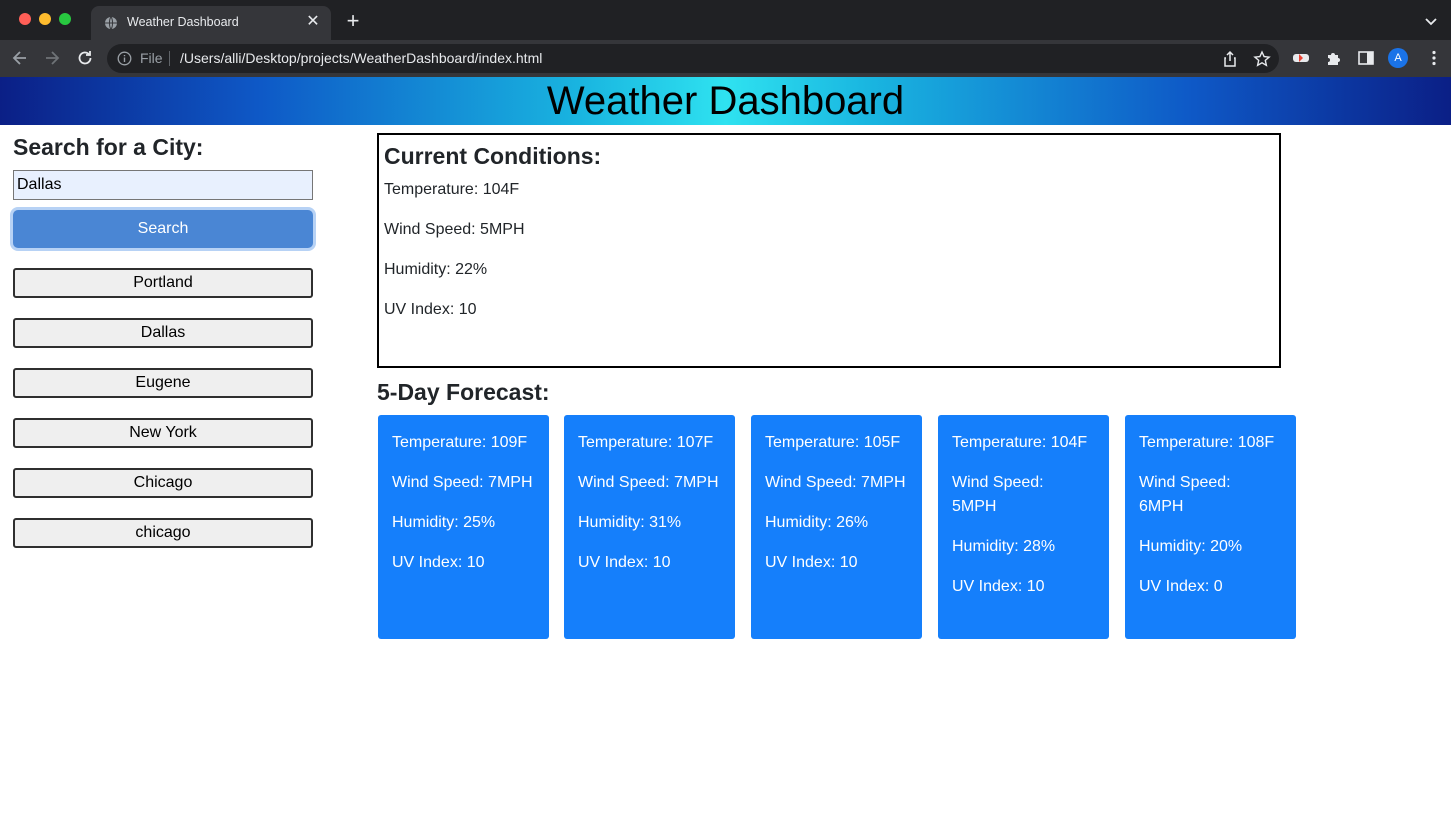  What do you see at coordinates (111, 23) in the screenshot?
I see `globe-icon` at bounding box center [111, 23].